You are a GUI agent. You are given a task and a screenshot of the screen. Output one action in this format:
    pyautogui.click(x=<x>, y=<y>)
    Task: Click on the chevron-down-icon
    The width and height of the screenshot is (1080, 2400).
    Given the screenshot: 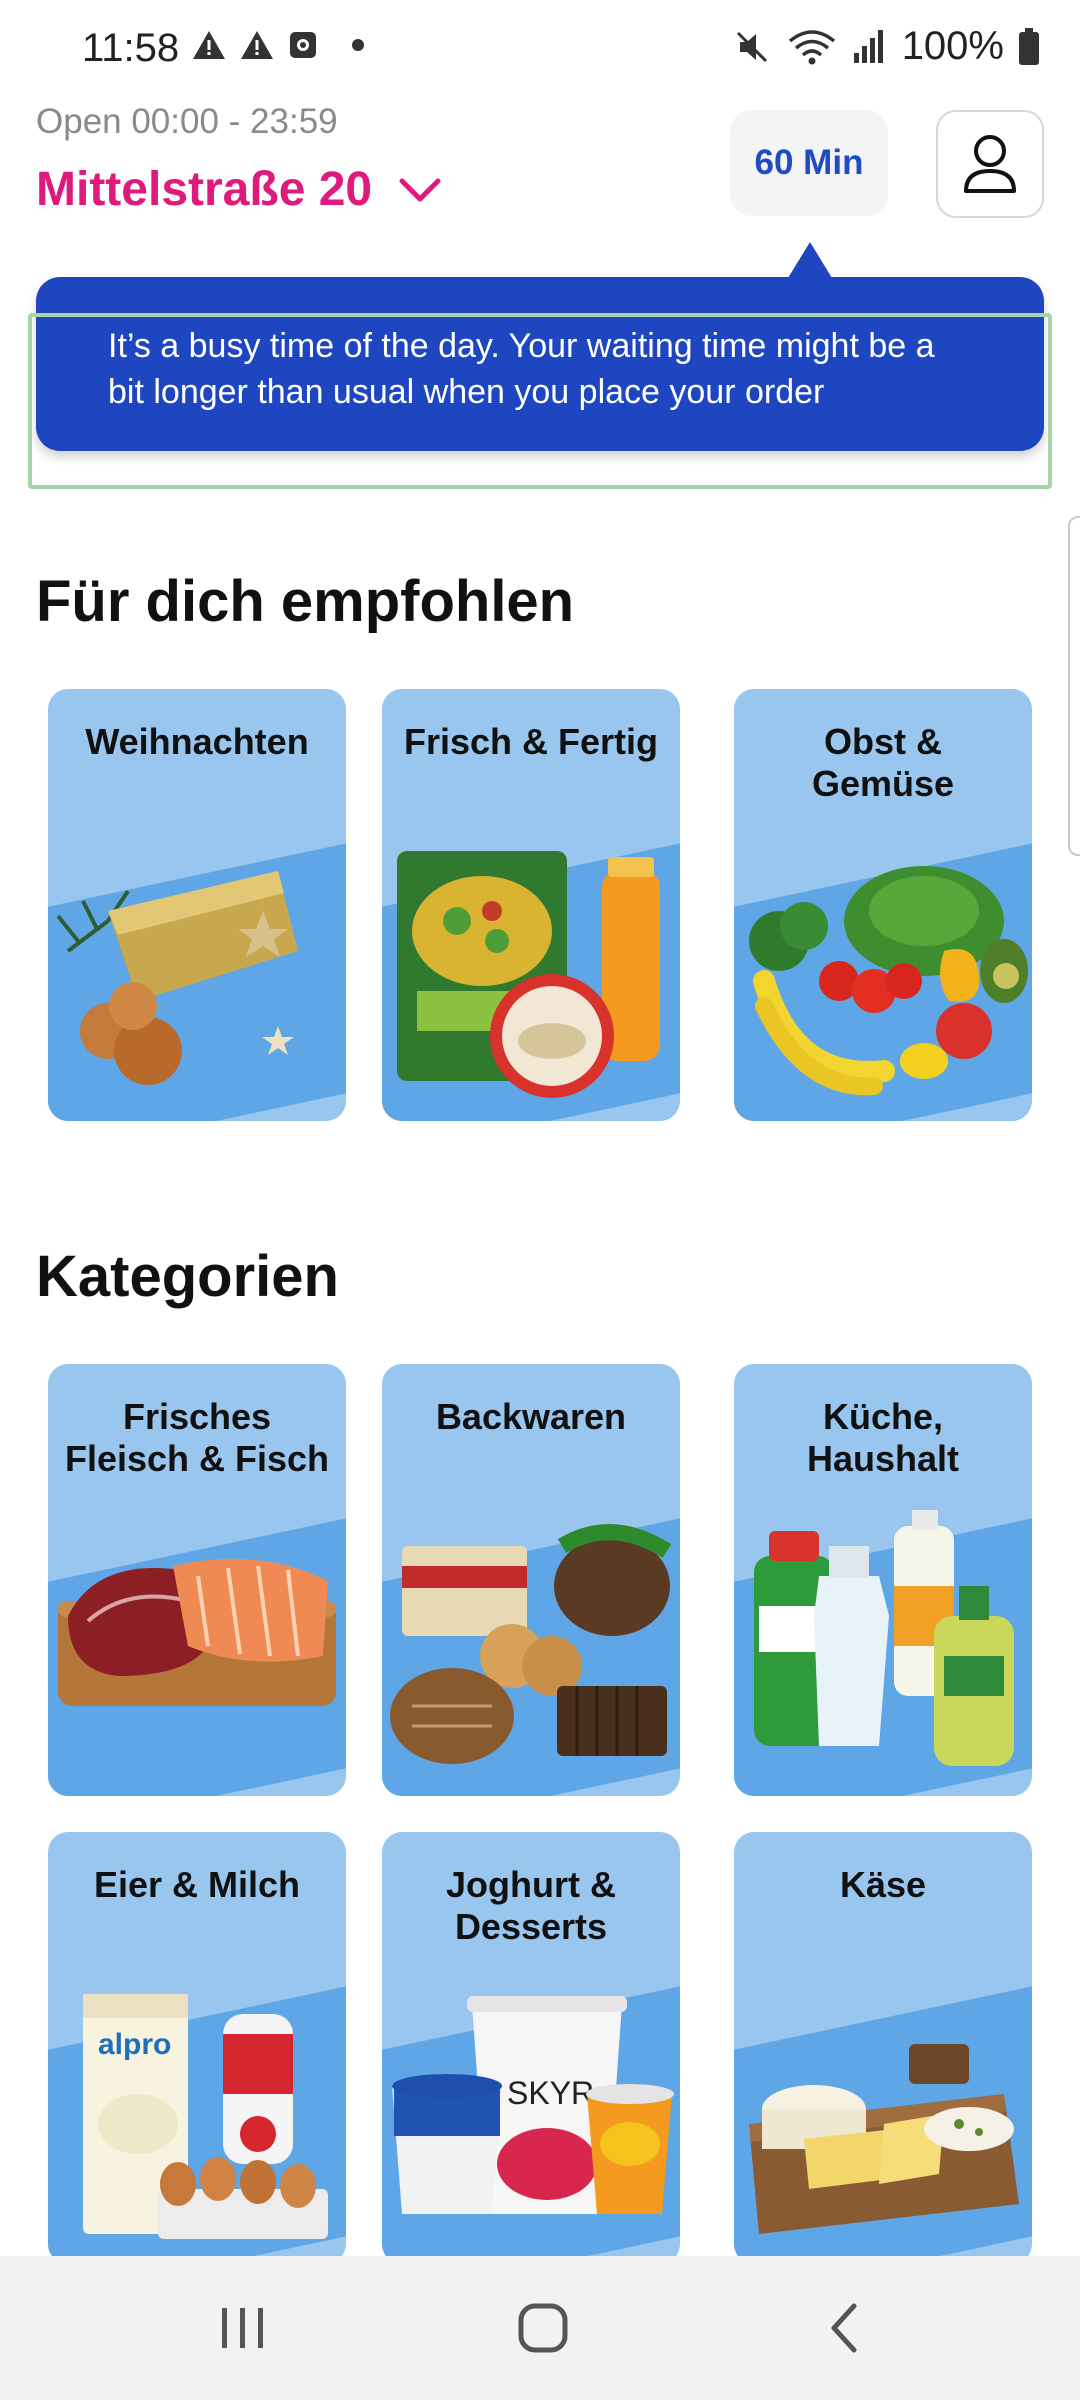 What is the action you would take?
    pyautogui.click(x=420, y=189)
    